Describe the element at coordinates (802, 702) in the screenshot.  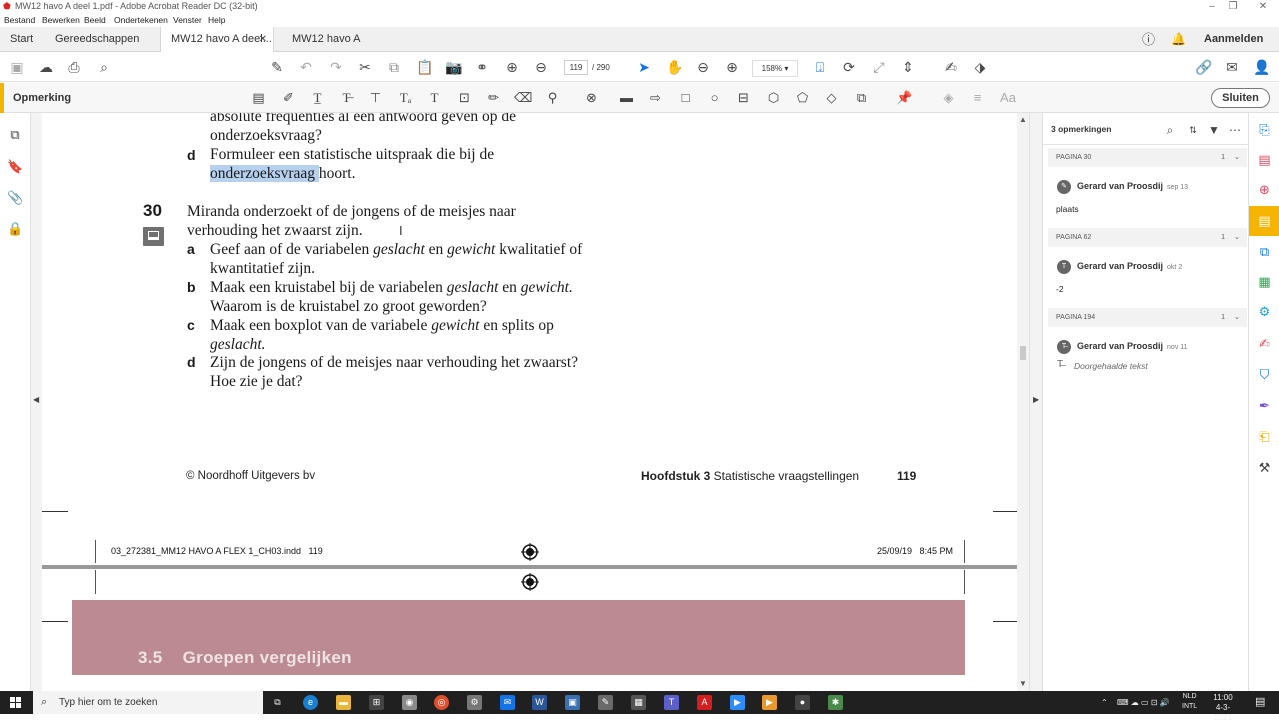
I see `record-icon: ●` at that location.